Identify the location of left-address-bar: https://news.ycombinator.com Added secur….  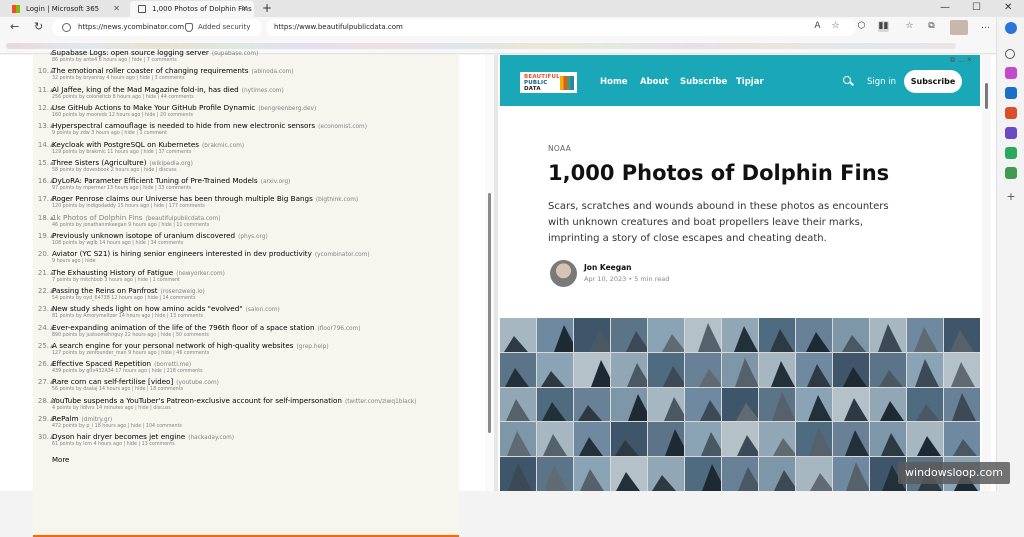
(157, 27).